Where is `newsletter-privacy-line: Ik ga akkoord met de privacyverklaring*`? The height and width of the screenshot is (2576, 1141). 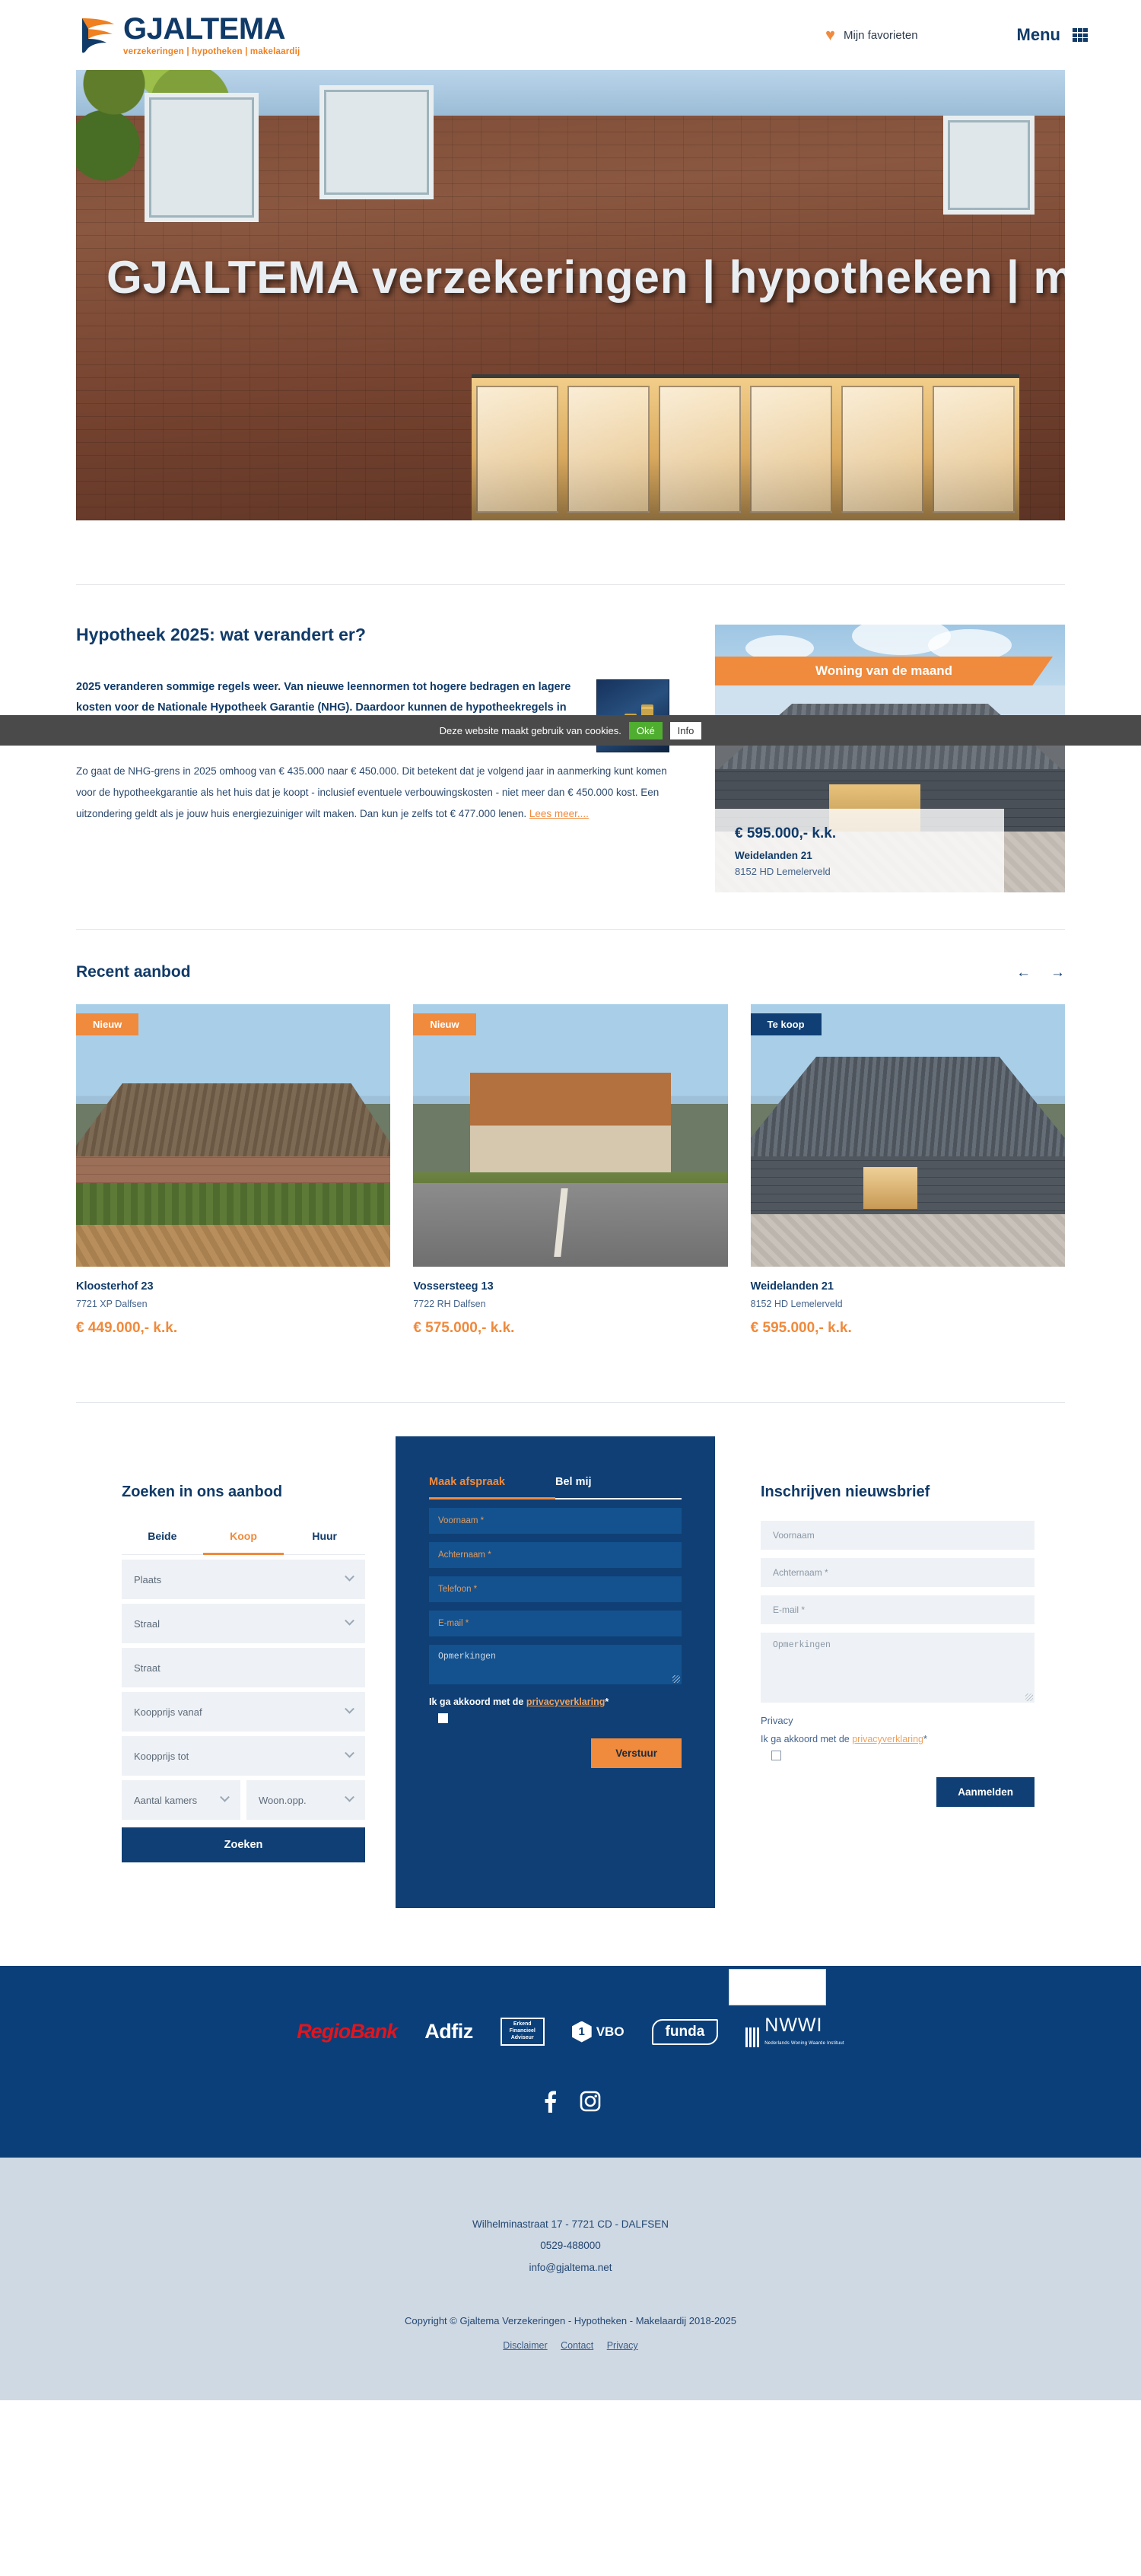
newsletter-privacy-line: Ik ga akkoord met de privacyverklaring* is located at coordinates (898, 1739).